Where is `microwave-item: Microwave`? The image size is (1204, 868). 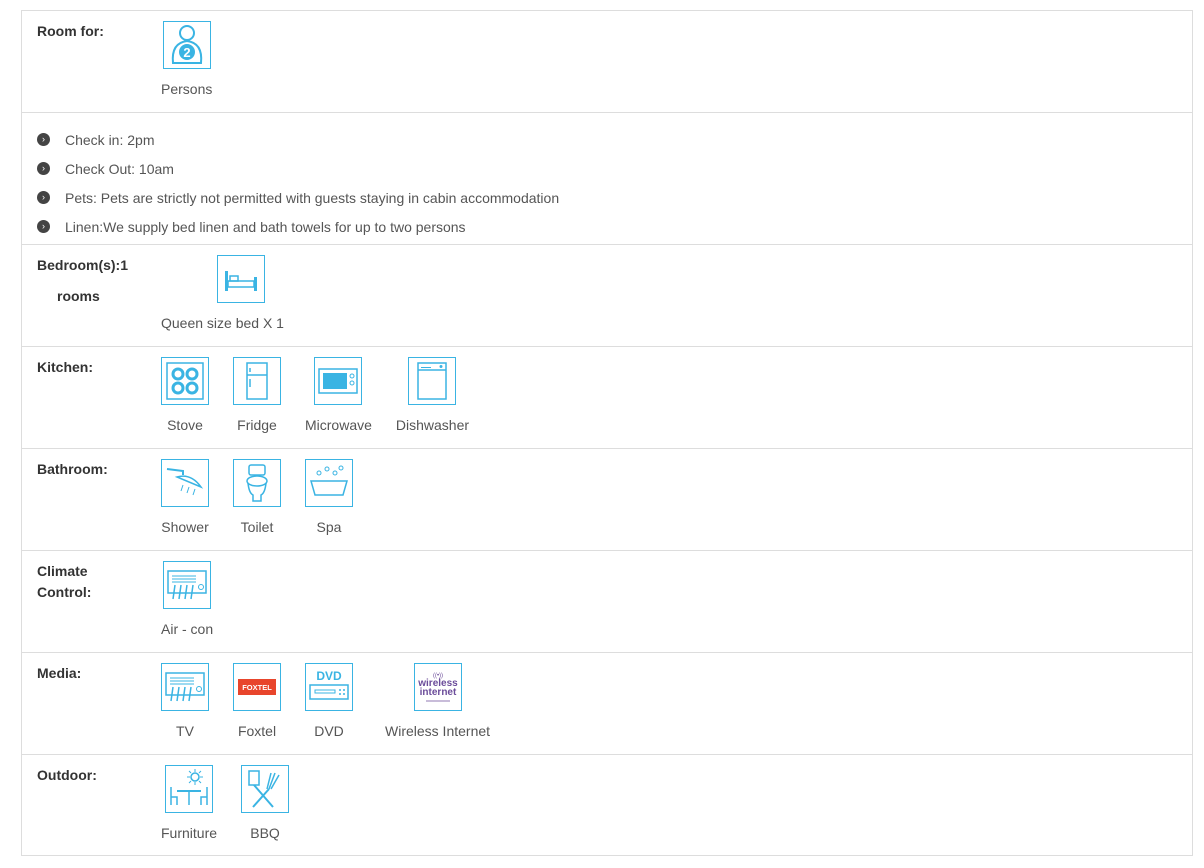 microwave-item: Microwave is located at coordinates (338, 395).